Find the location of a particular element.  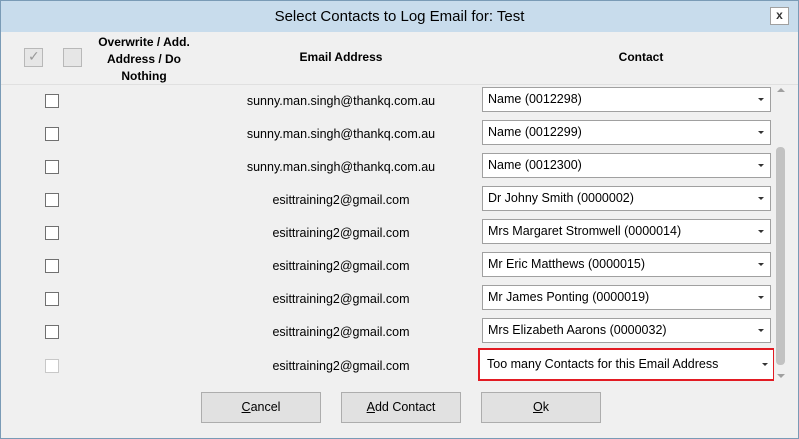

add-contact-button: Add Contact is located at coordinates (401, 407).